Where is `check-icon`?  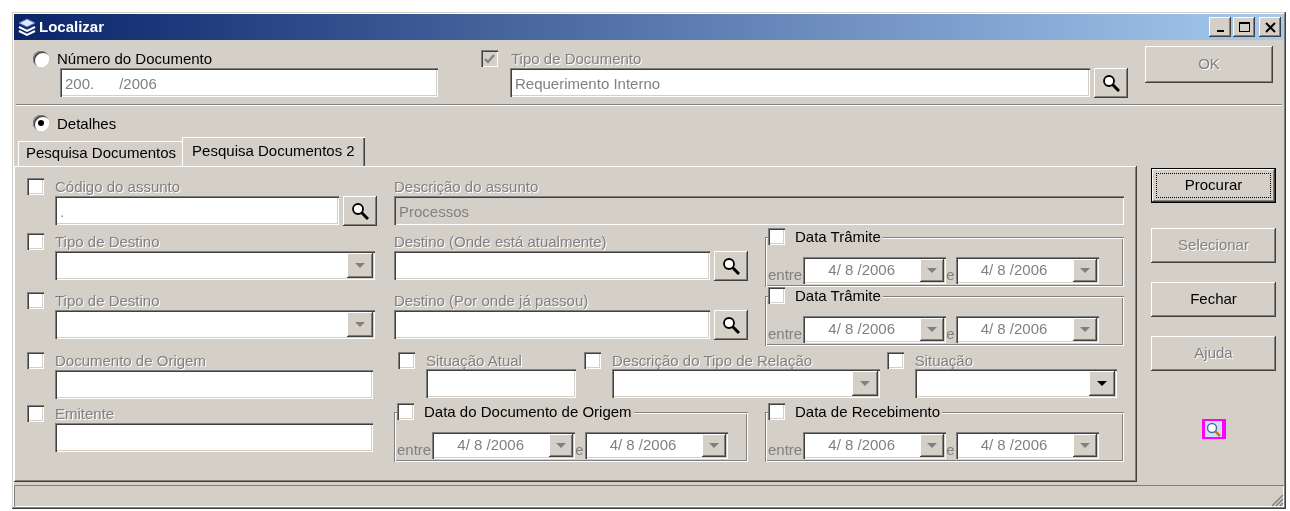 check-icon is located at coordinates (489, 58).